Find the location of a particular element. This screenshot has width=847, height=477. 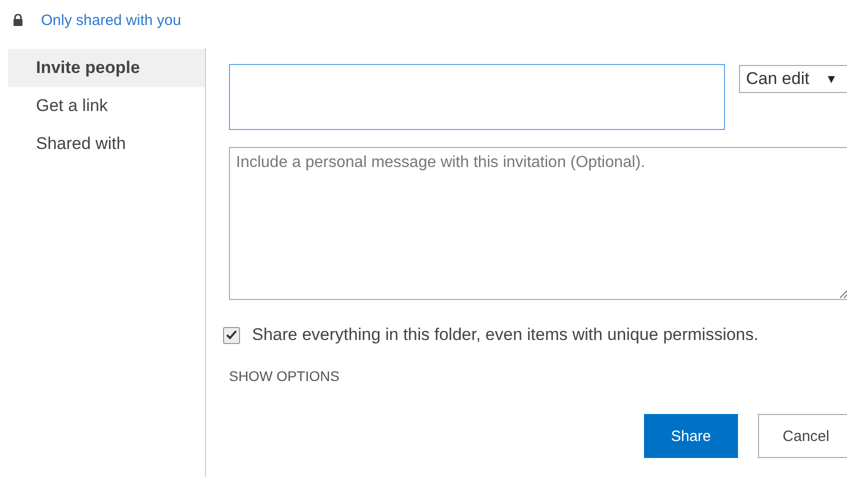

checkbox is located at coordinates (231, 335).